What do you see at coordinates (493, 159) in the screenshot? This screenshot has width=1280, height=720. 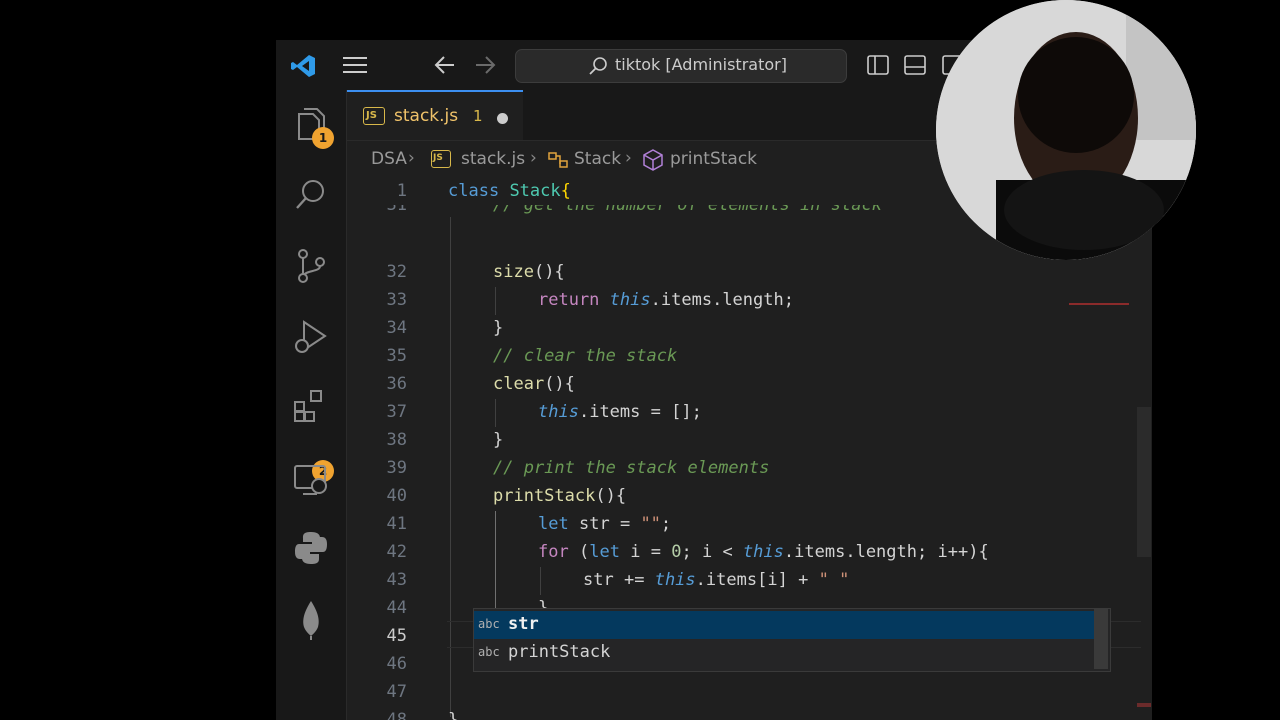 I see `breadcrumb-file: stack.js` at bounding box center [493, 159].